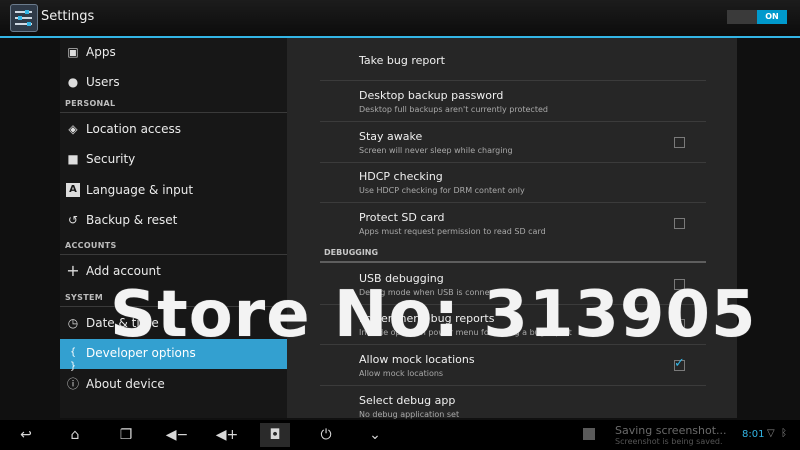  Describe the element at coordinates (90, 103) in the screenshot. I see `section-header-personal: PERSONAL` at that location.